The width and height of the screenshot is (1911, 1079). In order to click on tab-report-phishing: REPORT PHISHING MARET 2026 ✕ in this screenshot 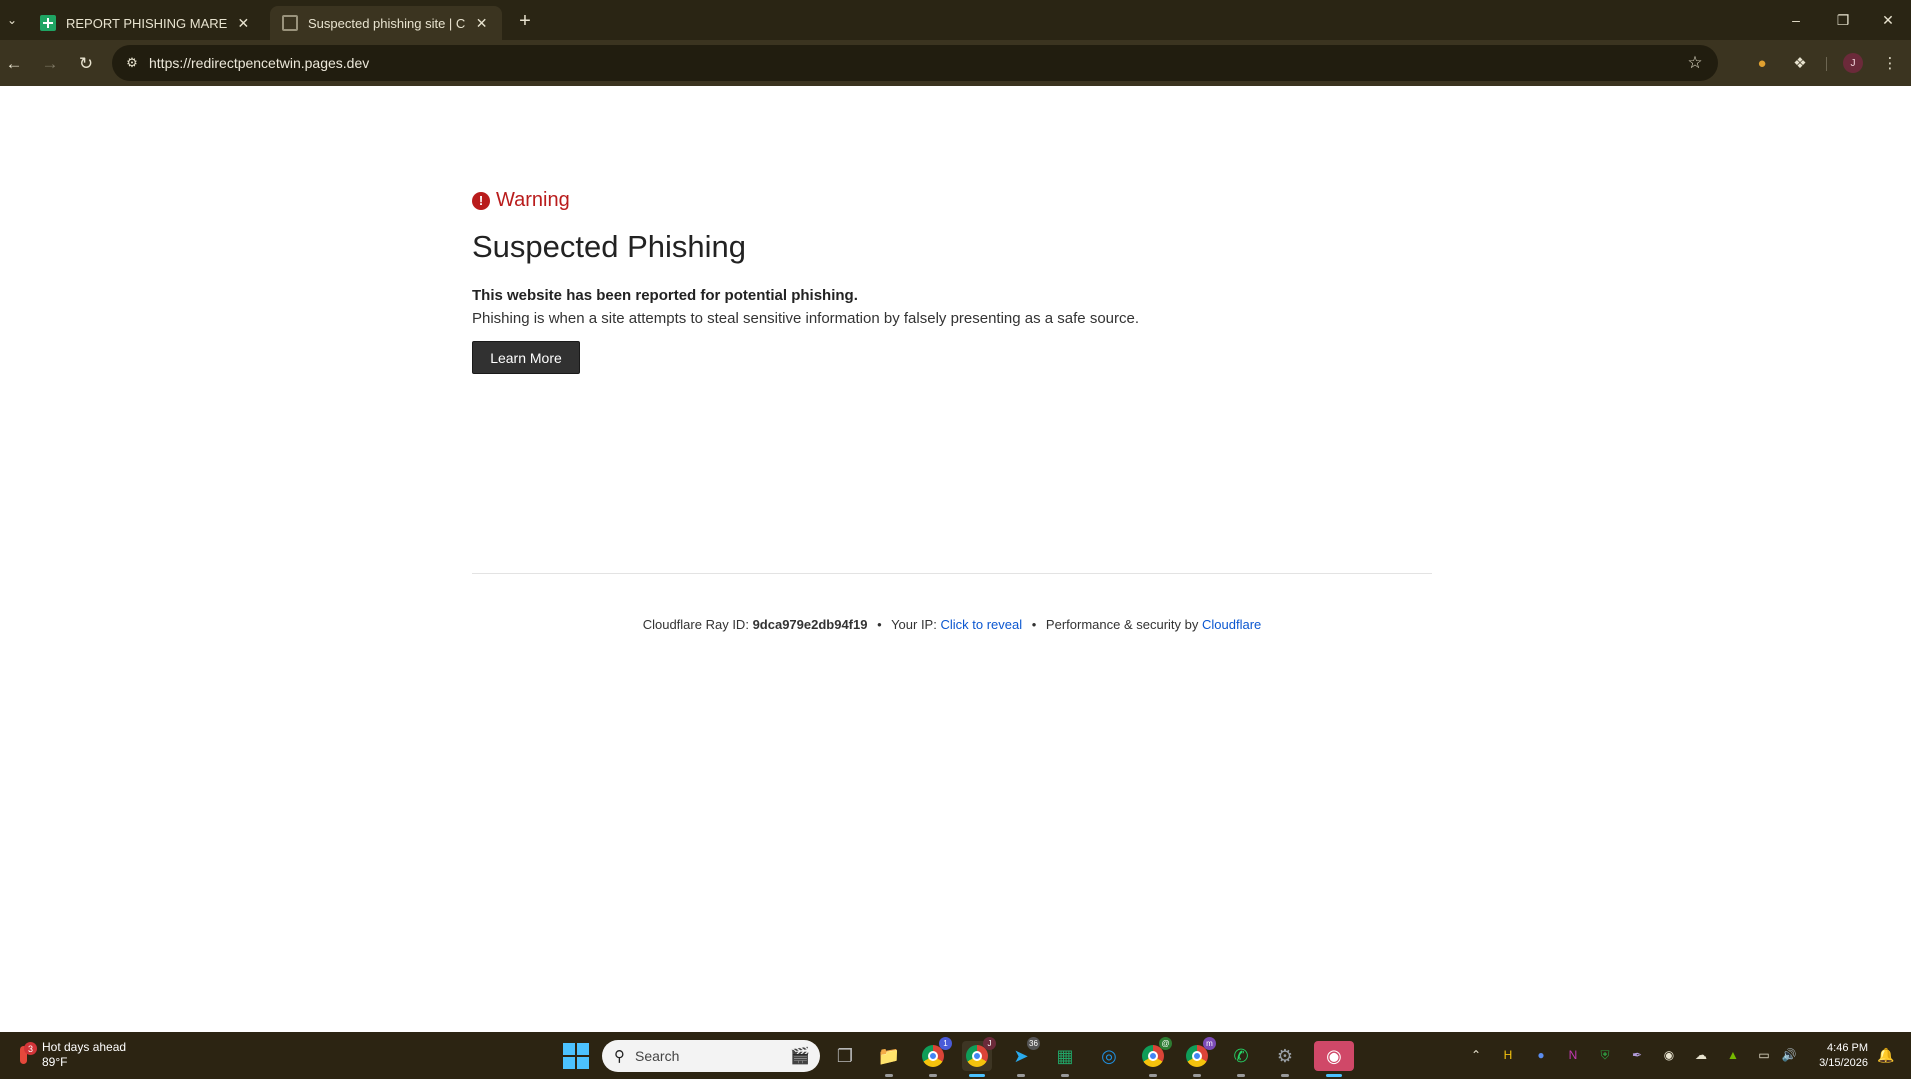, I will do `click(146, 23)`.